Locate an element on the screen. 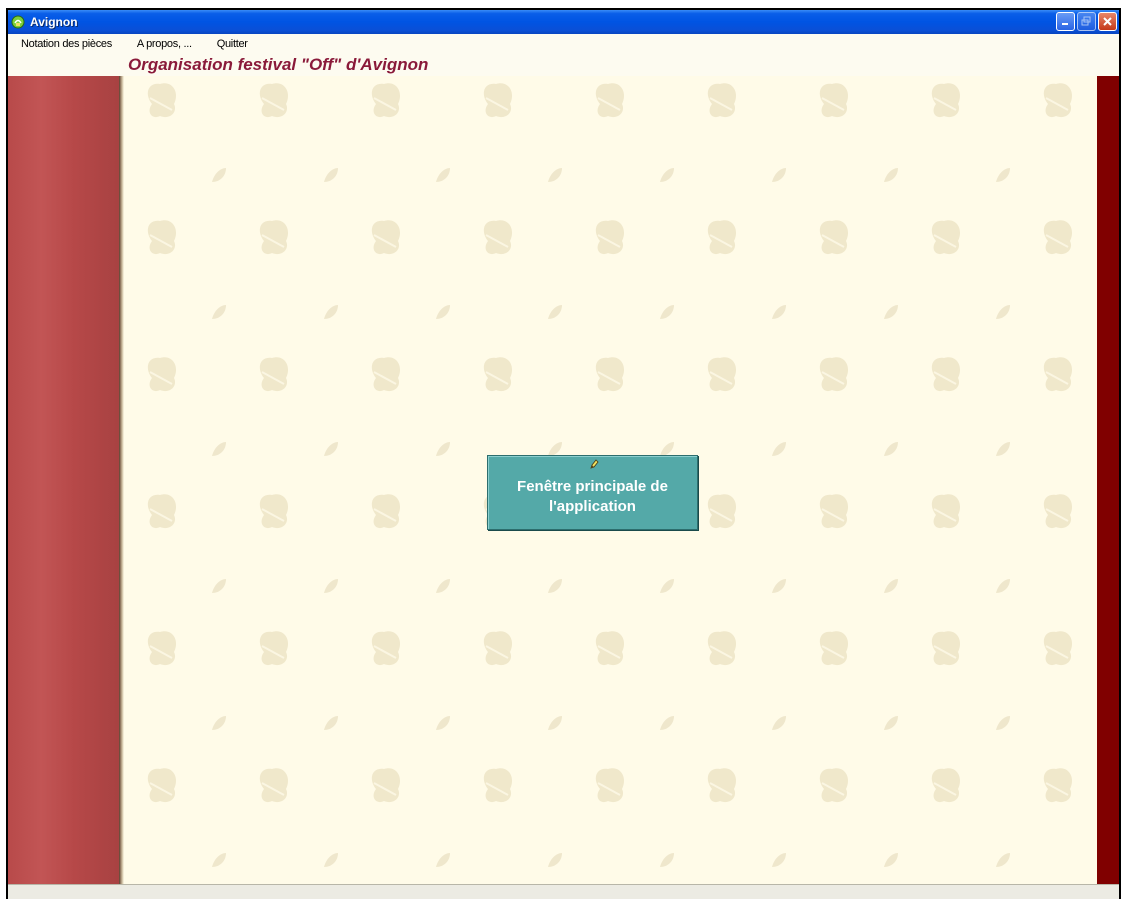 This screenshot has height=899, width=1122. close-button is located at coordinates (1107, 21).